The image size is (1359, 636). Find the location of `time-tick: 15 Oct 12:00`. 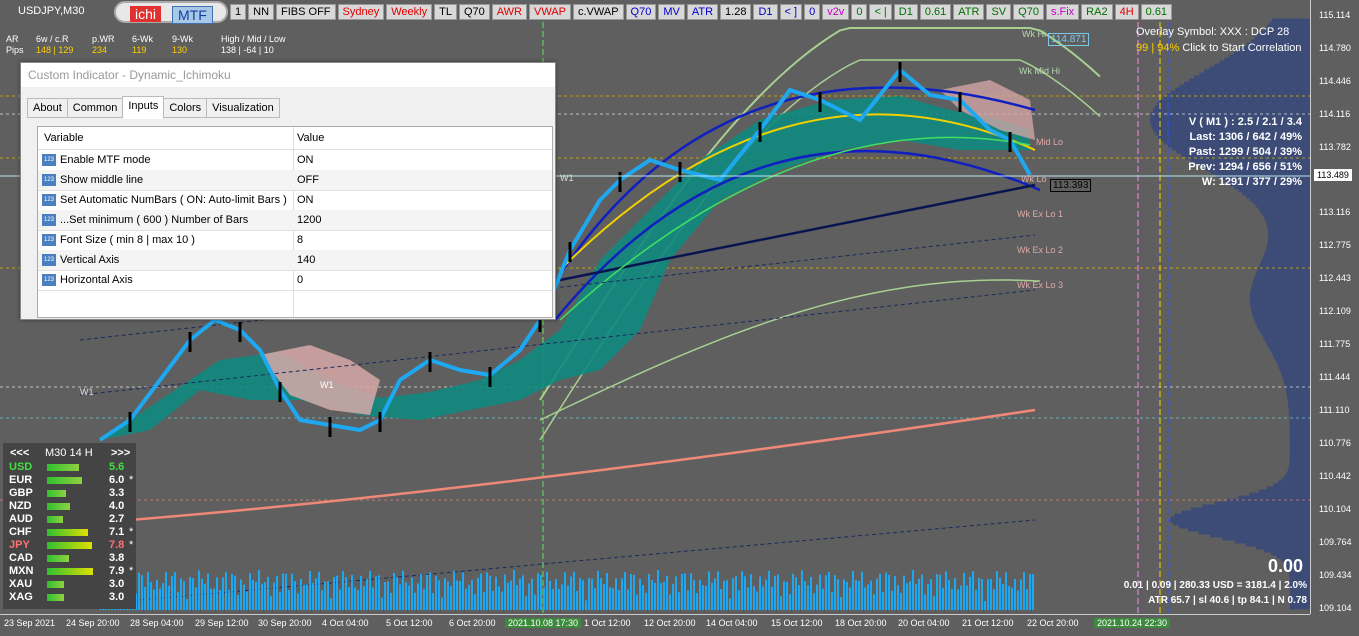

time-tick: 15 Oct 12:00 is located at coordinates (797, 623).